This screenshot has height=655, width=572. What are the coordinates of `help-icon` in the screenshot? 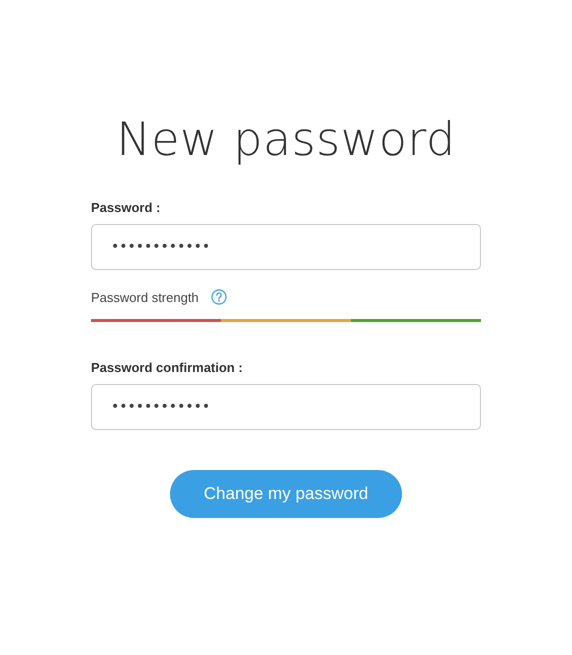 It's located at (218, 297).